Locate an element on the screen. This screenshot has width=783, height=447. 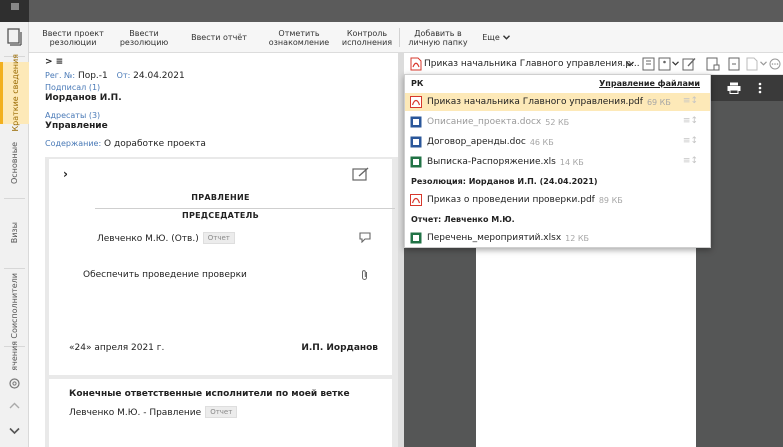
file-info-icon is located at coordinates (664, 64).